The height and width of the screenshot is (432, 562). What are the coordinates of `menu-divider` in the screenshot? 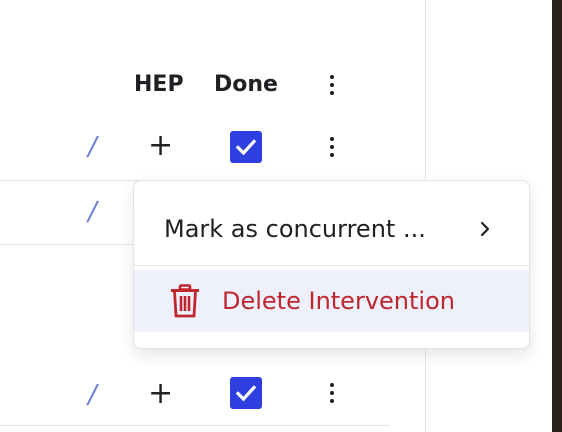 It's located at (331, 265).